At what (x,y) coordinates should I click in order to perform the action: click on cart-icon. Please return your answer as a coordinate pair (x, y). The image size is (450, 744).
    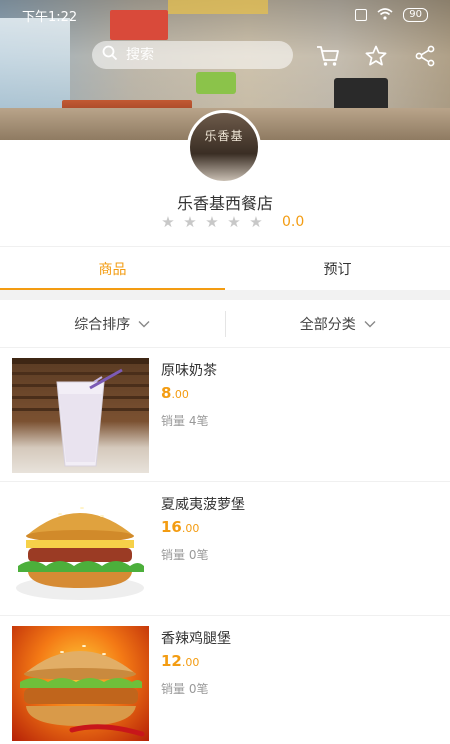
    Looking at the image, I should click on (328, 56).